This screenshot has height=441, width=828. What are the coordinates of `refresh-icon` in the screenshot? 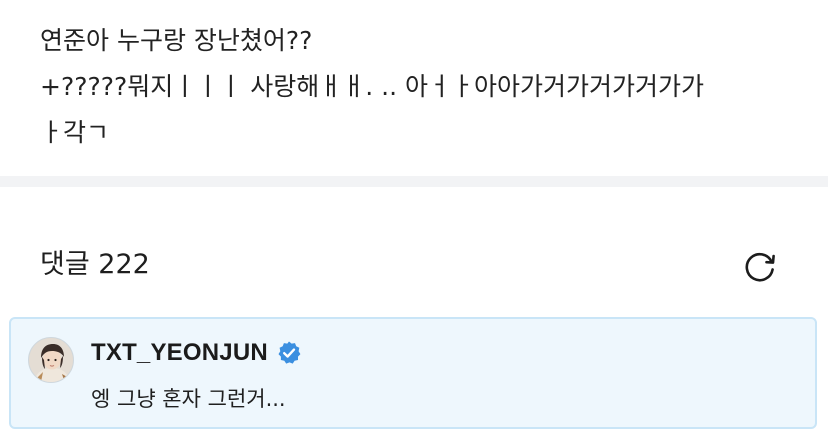 It's located at (760, 267).